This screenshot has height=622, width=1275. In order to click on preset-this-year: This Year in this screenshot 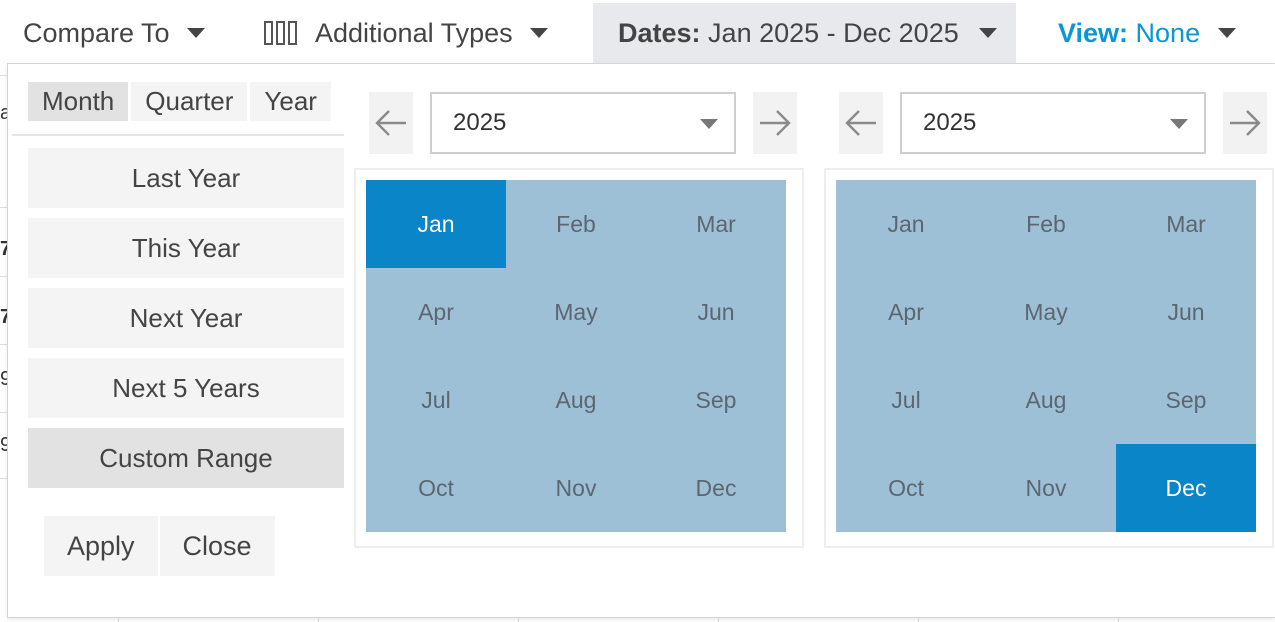, I will do `click(186, 248)`.